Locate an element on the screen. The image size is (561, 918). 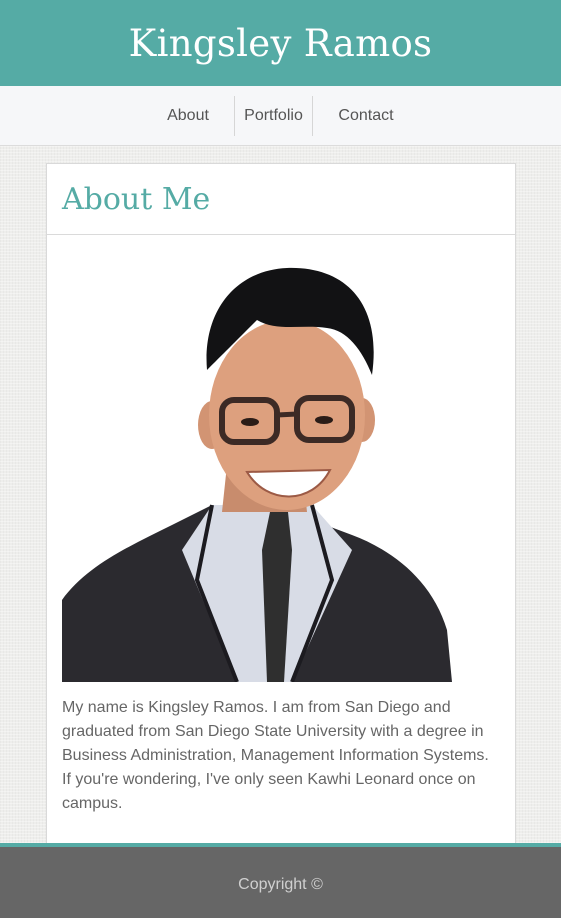
site-header: Kingsley Ramos is located at coordinates (280, 43).